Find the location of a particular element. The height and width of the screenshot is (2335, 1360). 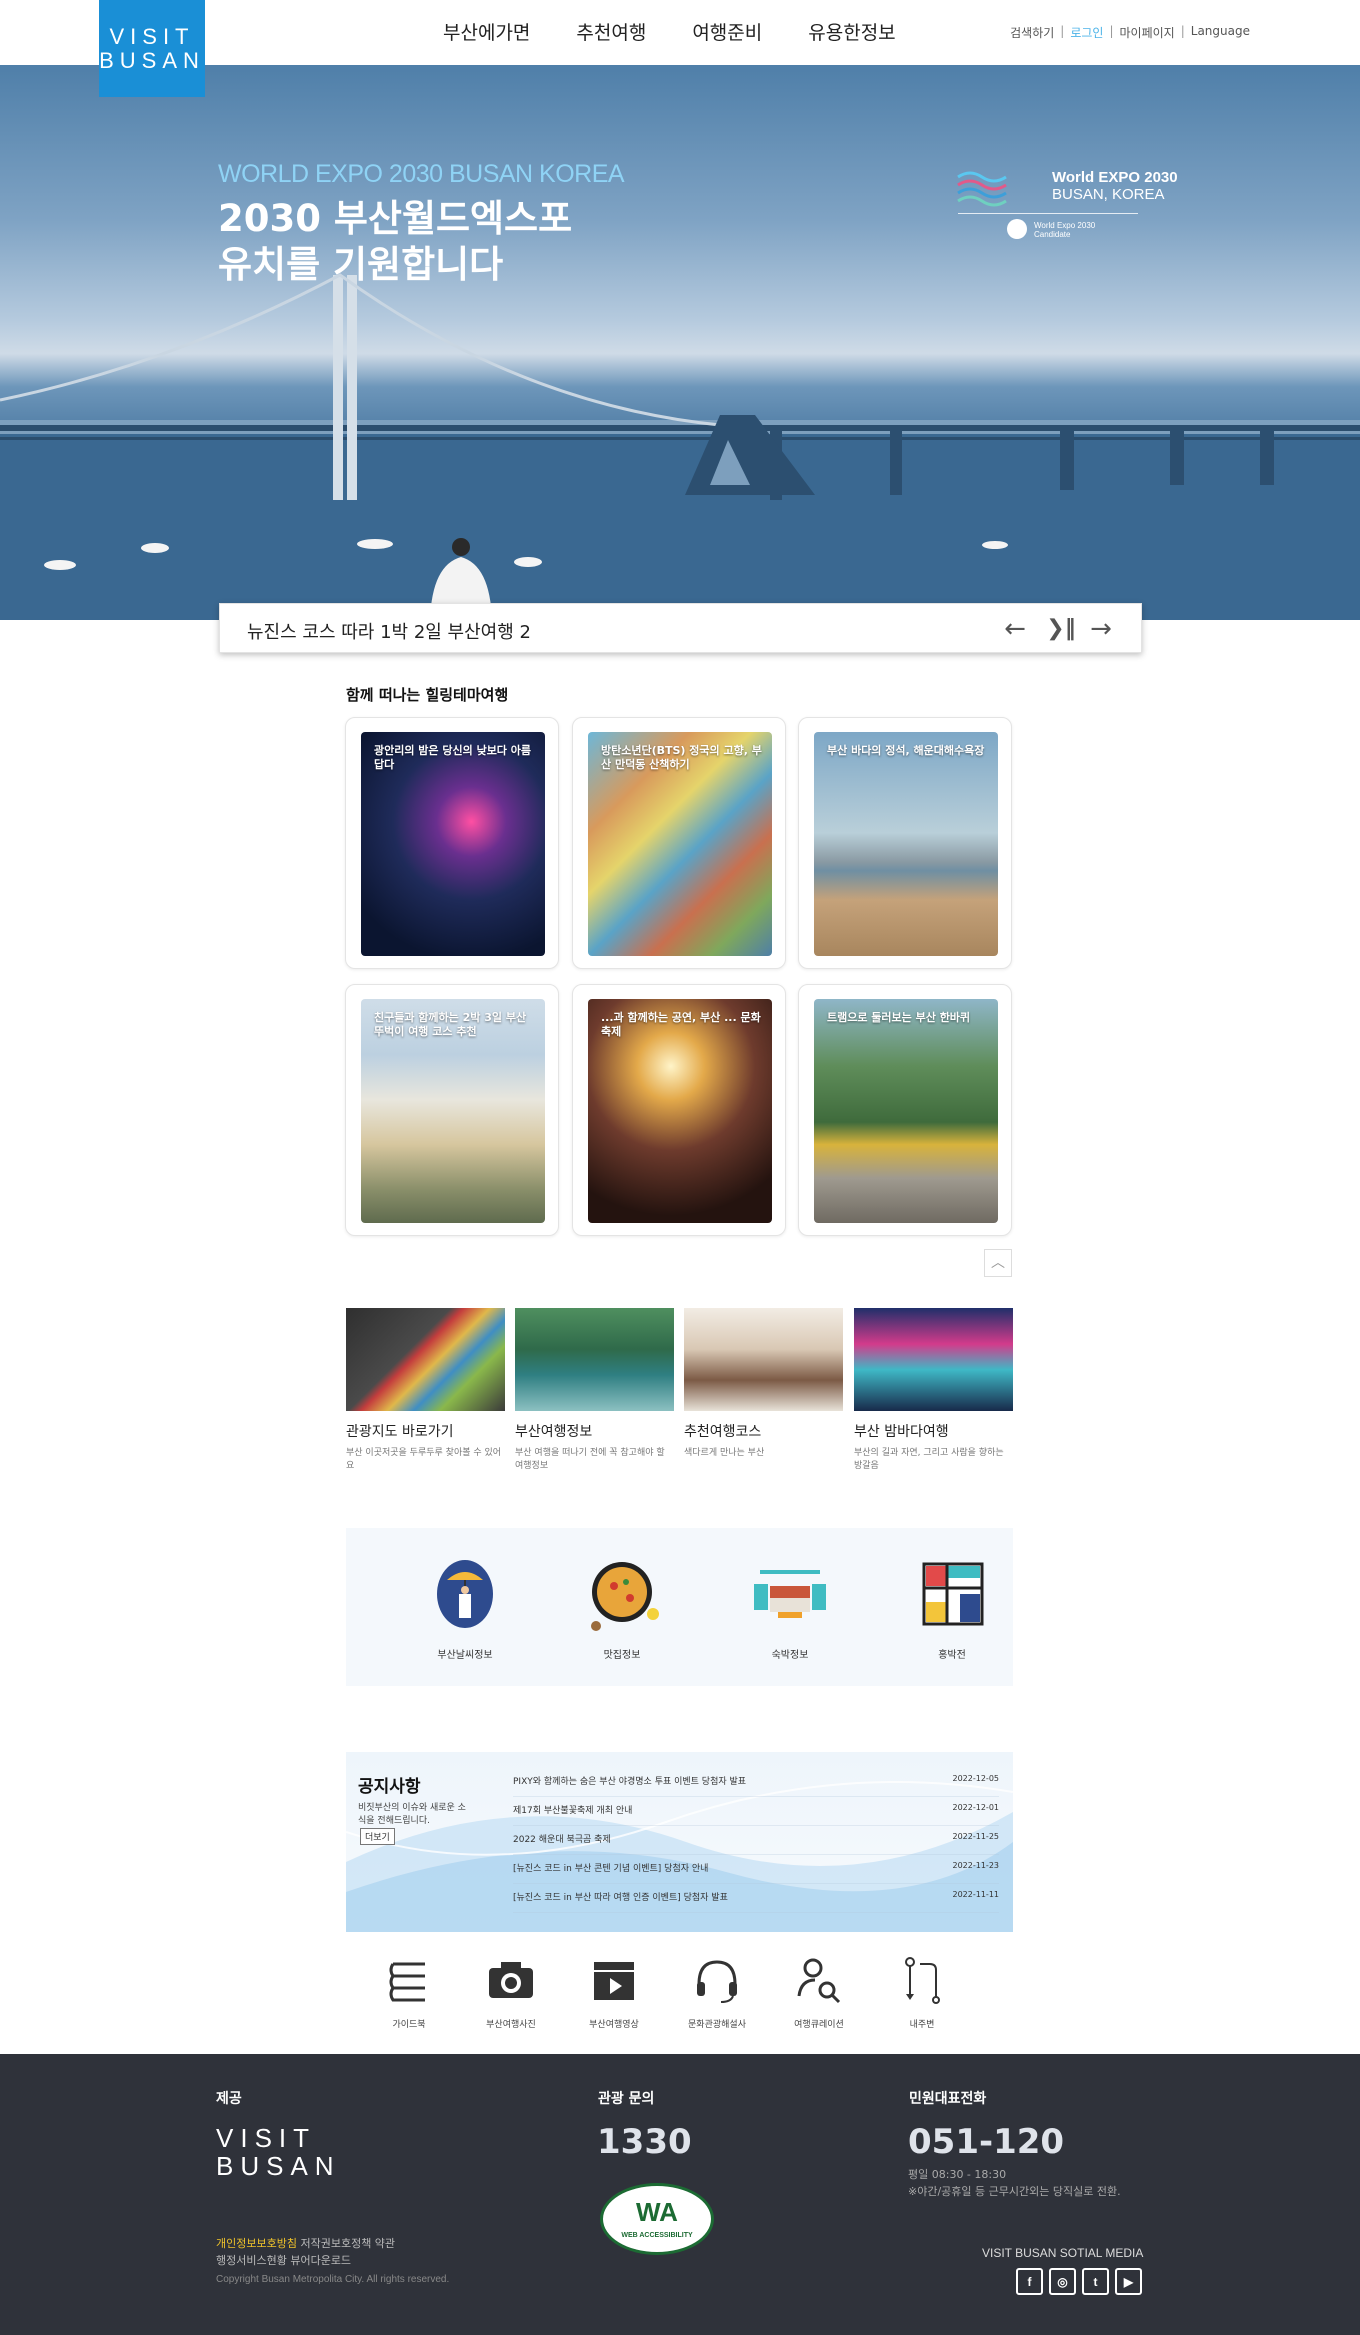

main-nav: 부산에가면 추천여행 여행준비 유용한정보 is located at coordinates (669, 31).